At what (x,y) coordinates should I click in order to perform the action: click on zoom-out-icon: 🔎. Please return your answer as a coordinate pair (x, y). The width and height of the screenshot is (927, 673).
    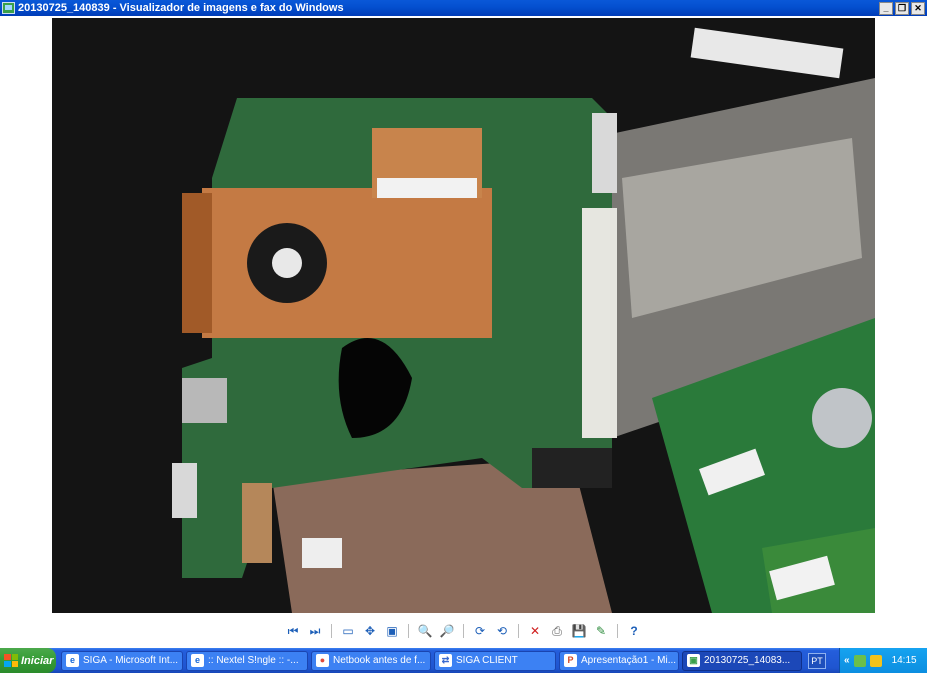
    Looking at the image, I should click on (447, 631).